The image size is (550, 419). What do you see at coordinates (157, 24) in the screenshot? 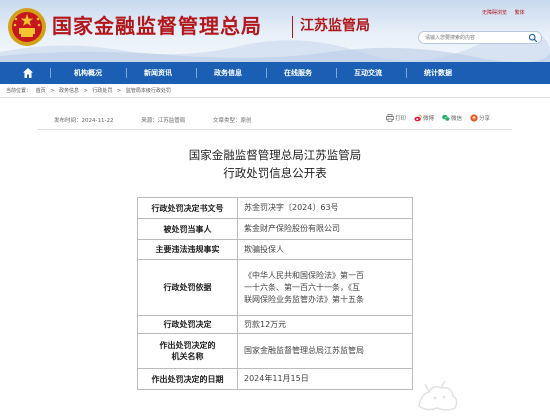
I see `agency-name: 国家金融监督管理总局` at bounding box center [157, 24].